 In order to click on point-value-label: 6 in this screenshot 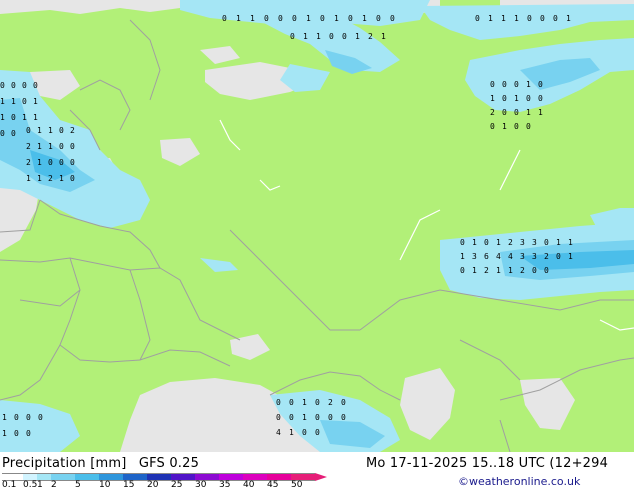, I will do `click(486, 256)`.